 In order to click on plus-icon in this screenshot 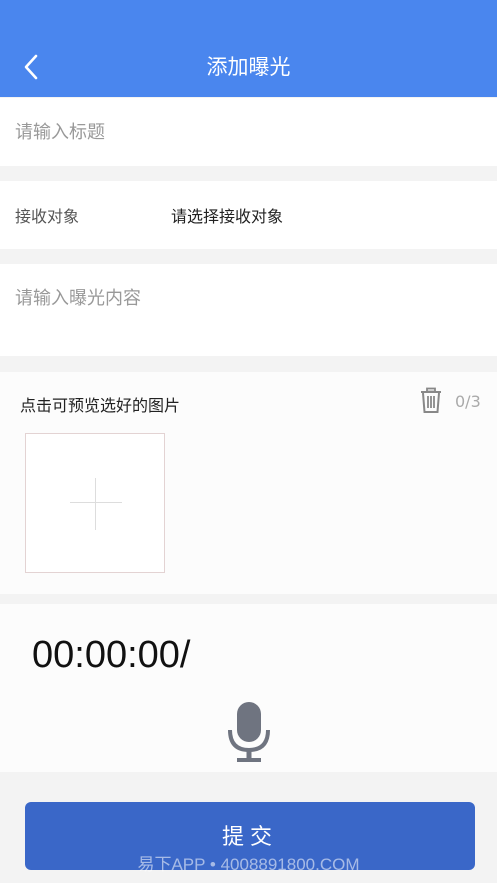, I will do `click(96, 502)`.